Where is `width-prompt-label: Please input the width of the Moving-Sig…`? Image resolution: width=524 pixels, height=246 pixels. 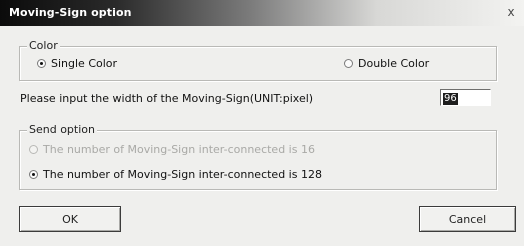
width-prompt-label: Please input the width of the Moving-Sig… is located at coordinates (167, 98).